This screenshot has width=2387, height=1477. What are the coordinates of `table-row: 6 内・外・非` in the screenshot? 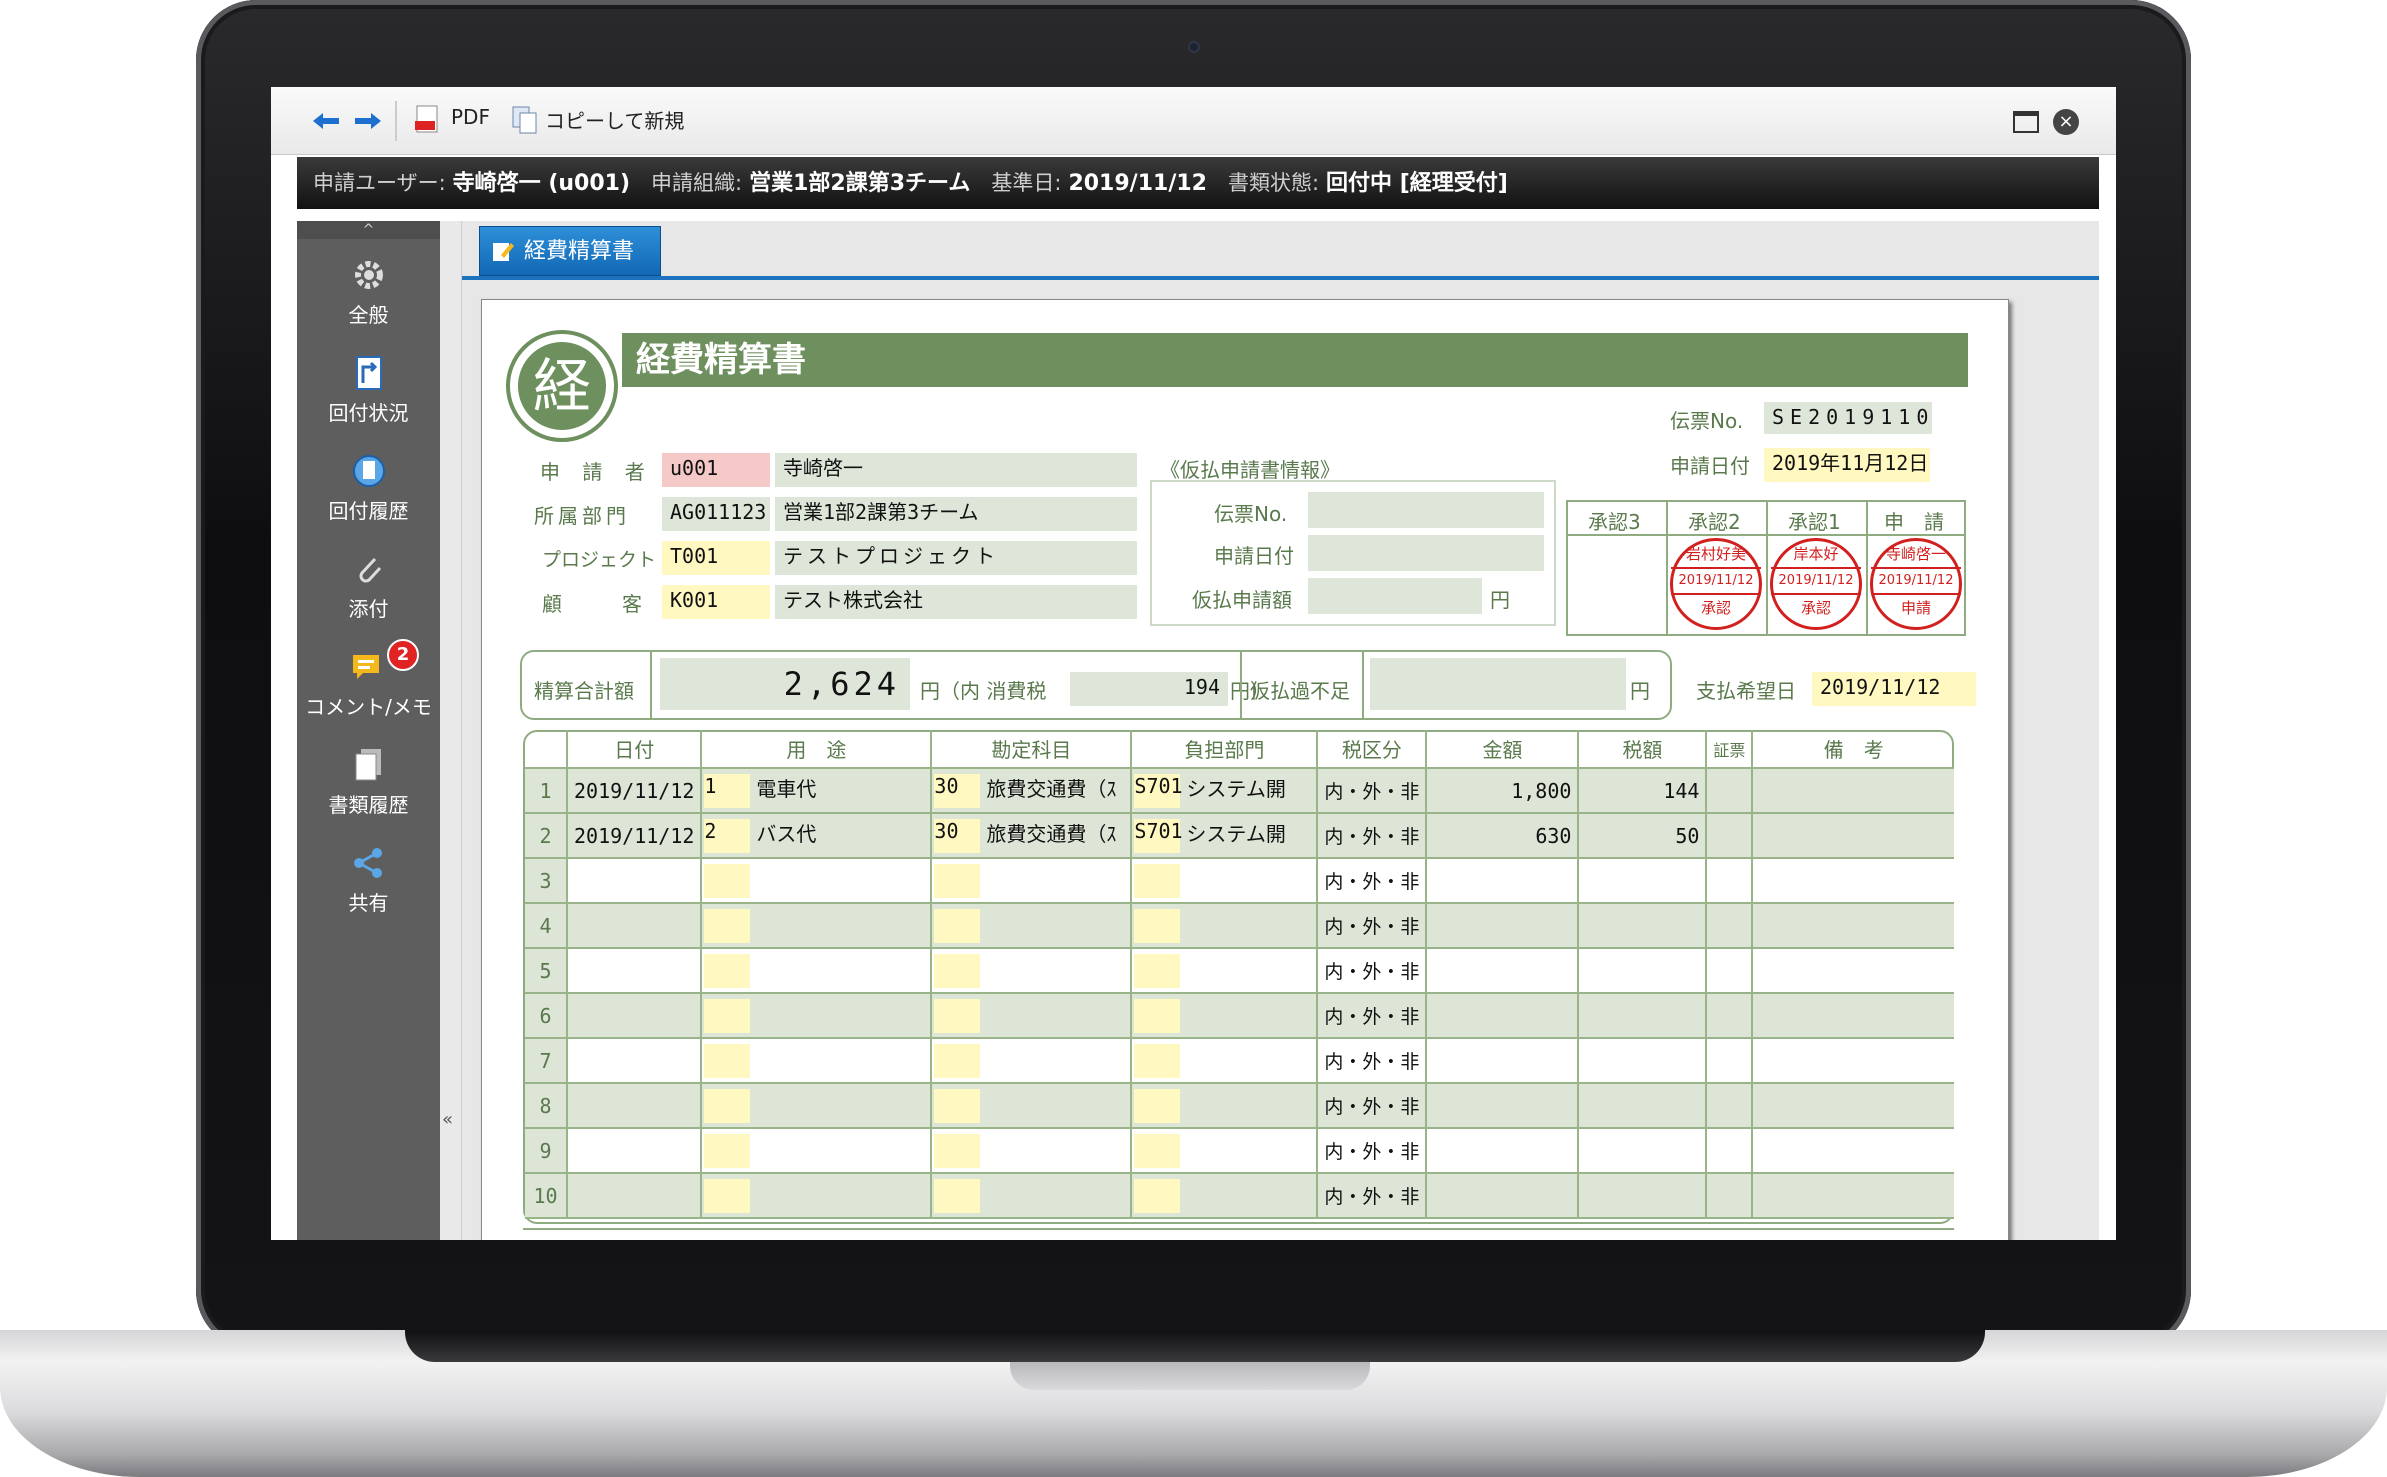 It's located at (1239, 1016).